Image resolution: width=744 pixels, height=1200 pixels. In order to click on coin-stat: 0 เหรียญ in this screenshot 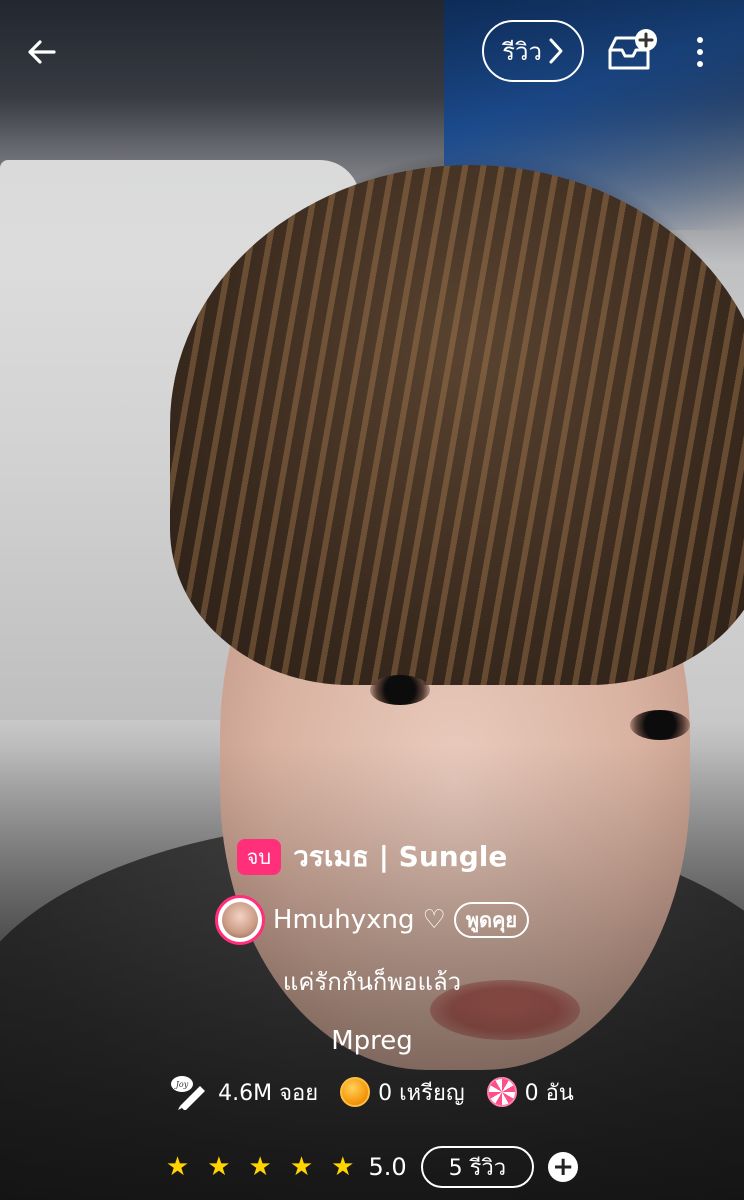, I will do `click(402, 1092)`.